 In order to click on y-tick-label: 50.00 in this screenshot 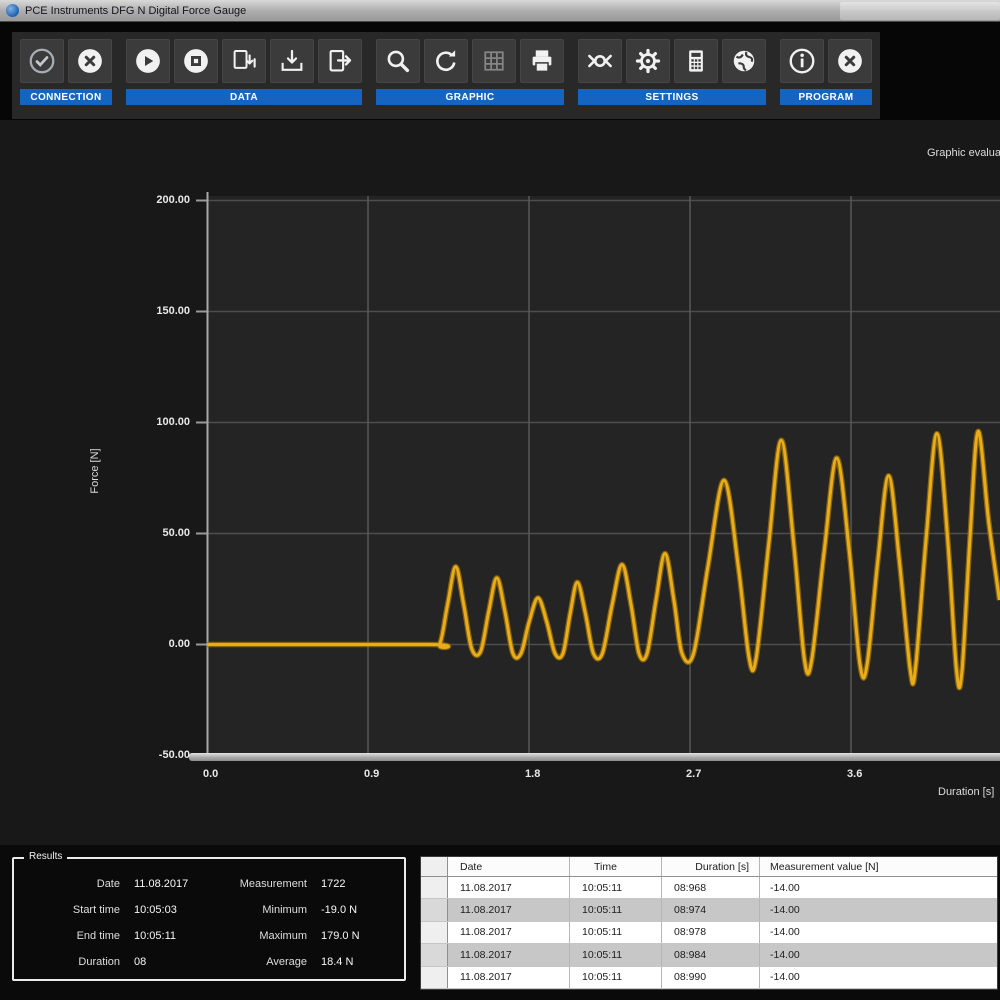, I will do `click(176, 532)`.